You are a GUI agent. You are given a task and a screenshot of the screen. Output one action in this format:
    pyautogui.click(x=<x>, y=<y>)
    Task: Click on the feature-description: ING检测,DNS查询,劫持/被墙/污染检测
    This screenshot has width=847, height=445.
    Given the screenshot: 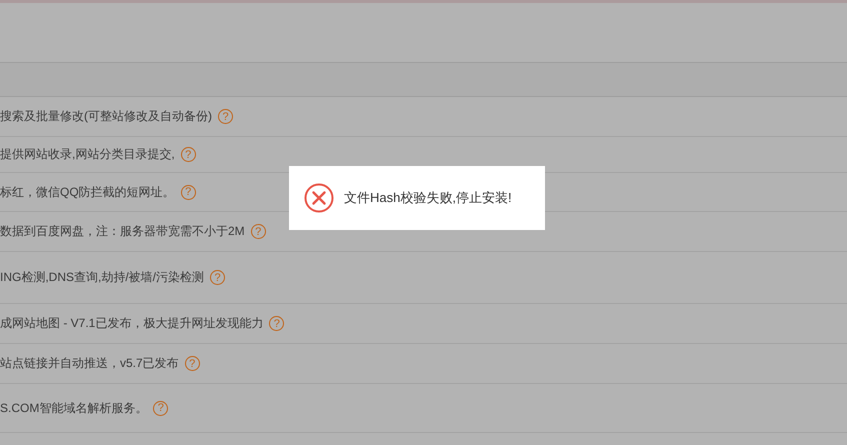 What is the action you would take?
    pyautogui.click(x=102, y=277)
    